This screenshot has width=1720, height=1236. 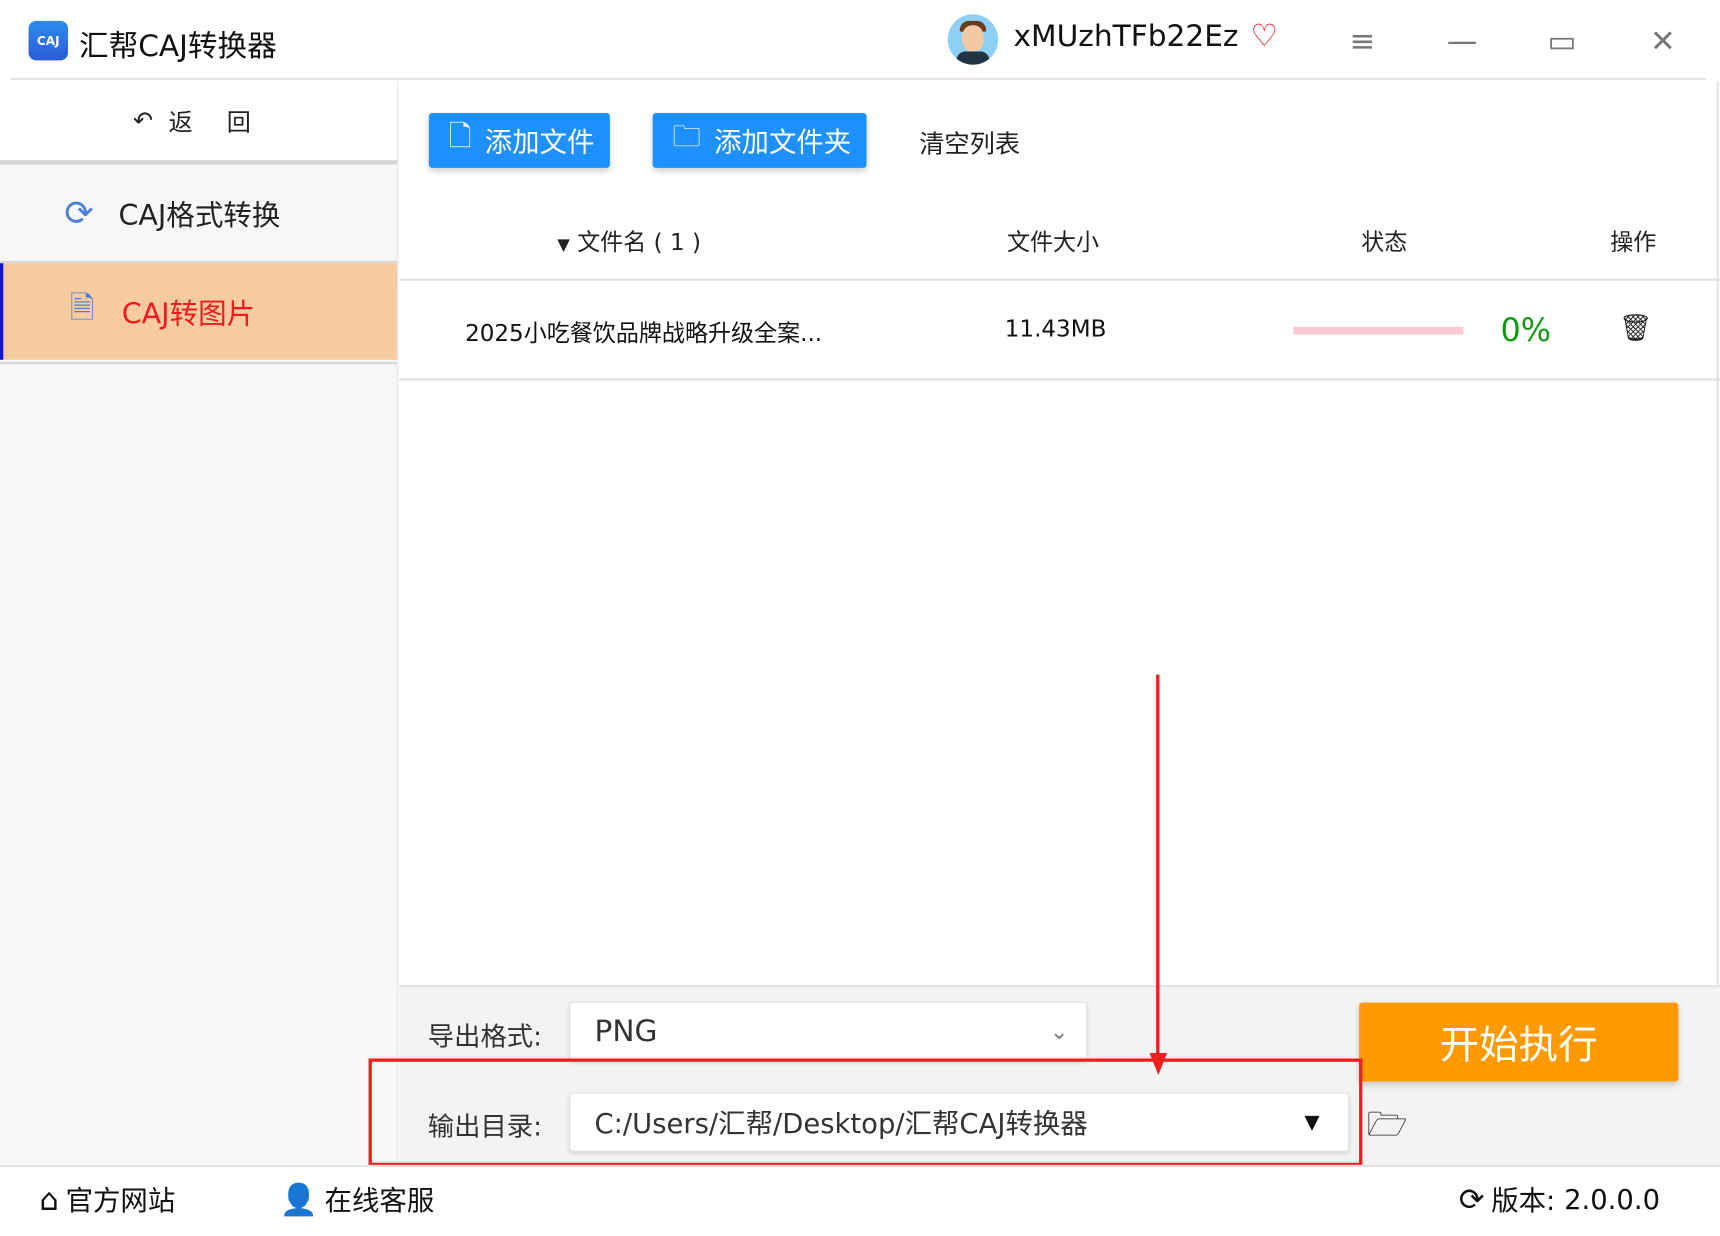 I want to click on clear-list-button: 清空列表, so click(x=969, y=141).